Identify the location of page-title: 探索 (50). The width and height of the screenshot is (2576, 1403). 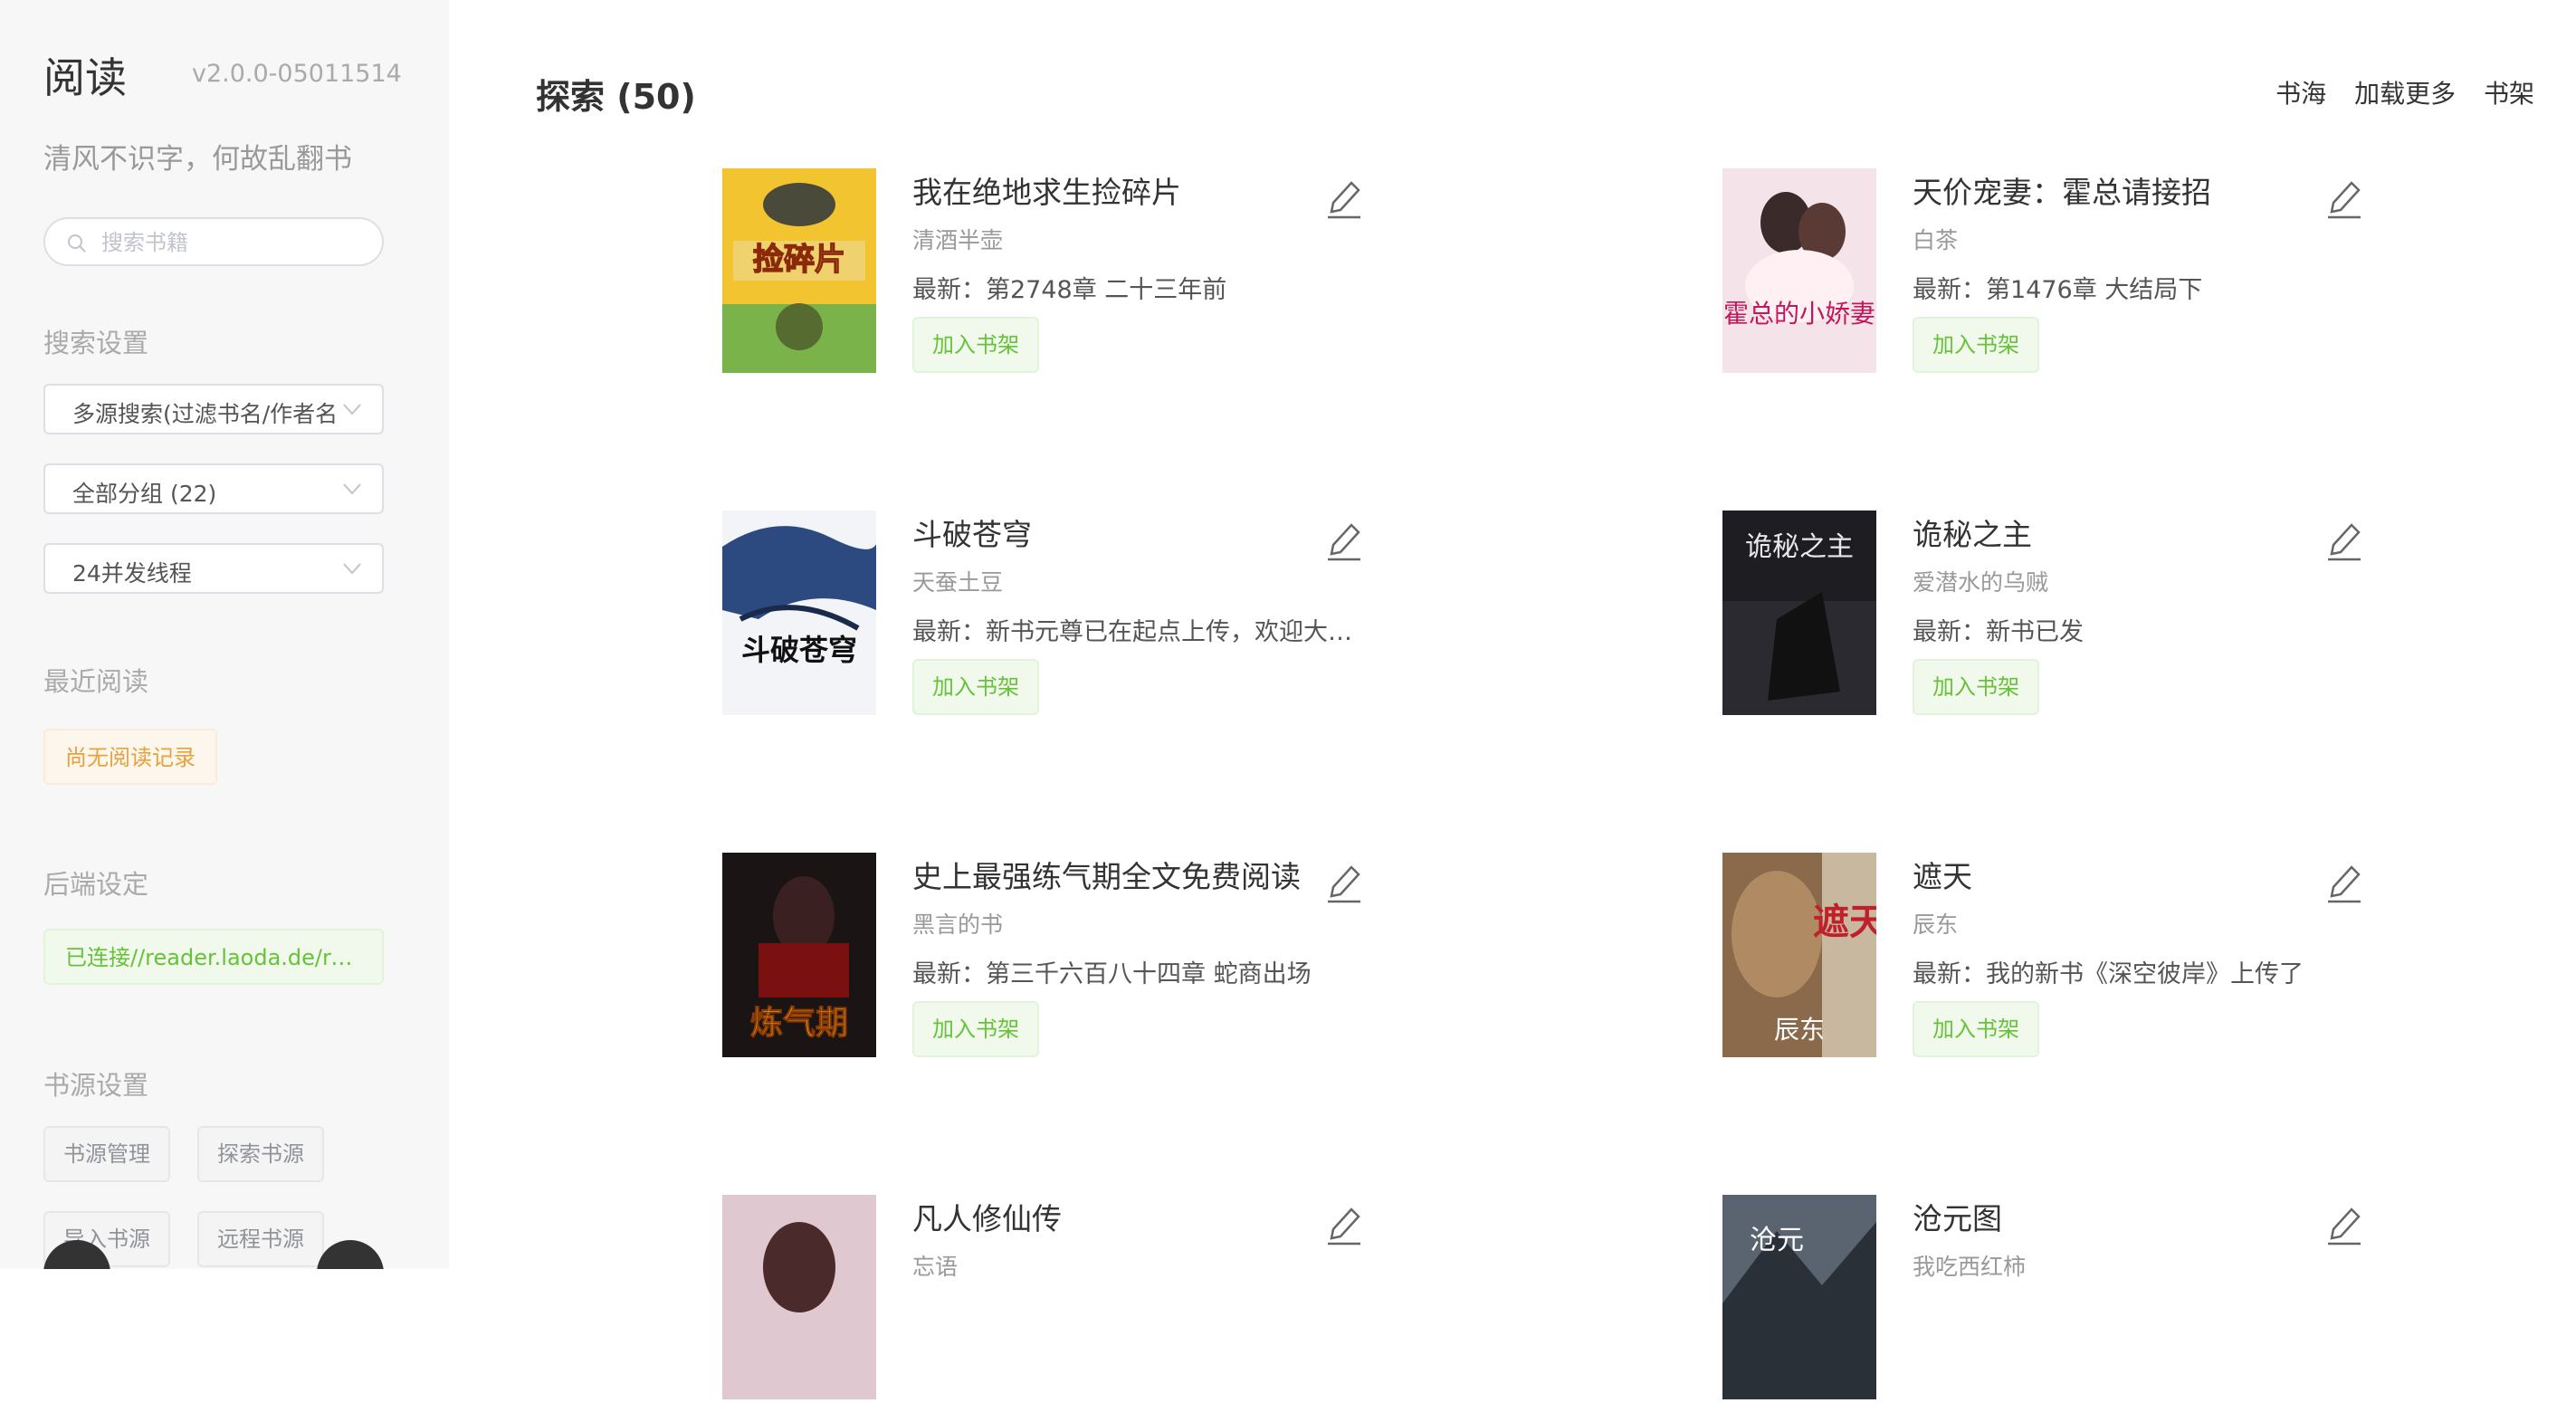
(616, 97).